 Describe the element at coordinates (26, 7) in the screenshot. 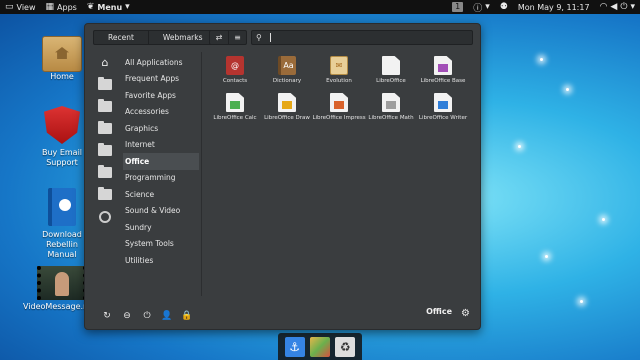

I see `view-label: View` at that location.